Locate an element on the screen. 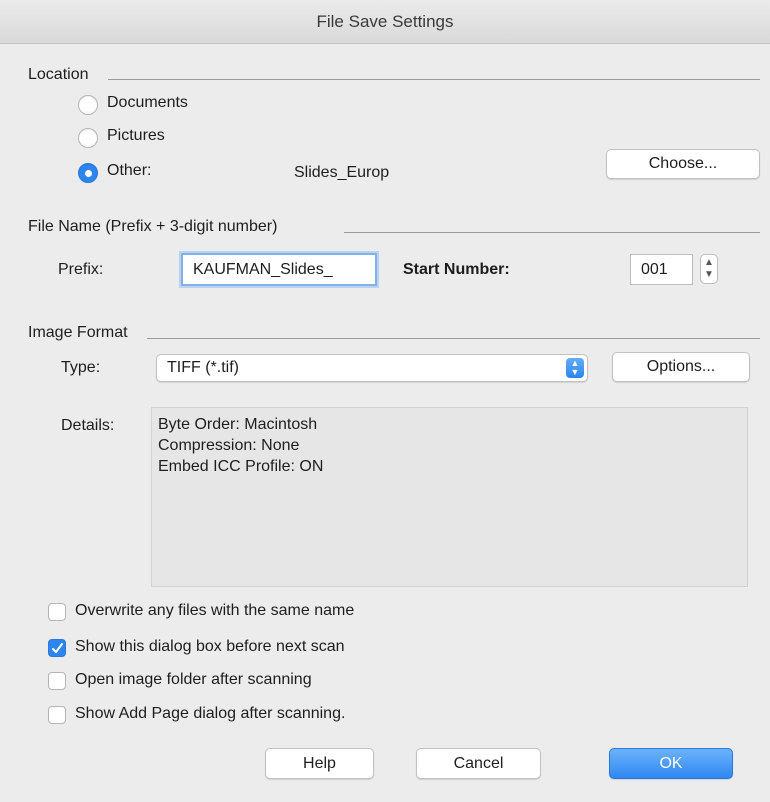 Image resolution: width=770 pixels, height=802 pixels. other-location-value: Slides_Europ is located at coordinates (342, 172).